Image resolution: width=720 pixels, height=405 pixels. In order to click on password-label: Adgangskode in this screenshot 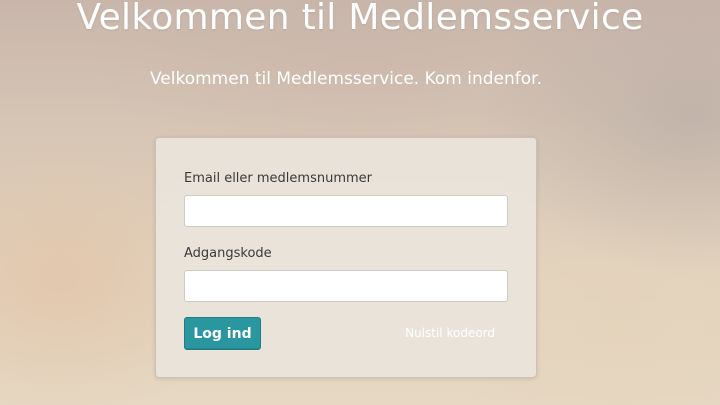, I will do `click(228, 253)`.